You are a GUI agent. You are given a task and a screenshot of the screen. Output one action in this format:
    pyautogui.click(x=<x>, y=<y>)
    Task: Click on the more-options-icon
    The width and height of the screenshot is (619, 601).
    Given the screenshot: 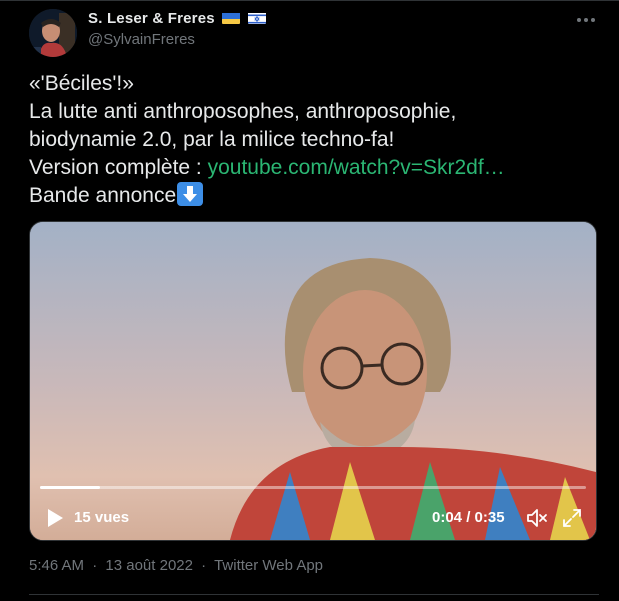 What is the action you would take?
    pyautogui.click(x=586, y=19)
    